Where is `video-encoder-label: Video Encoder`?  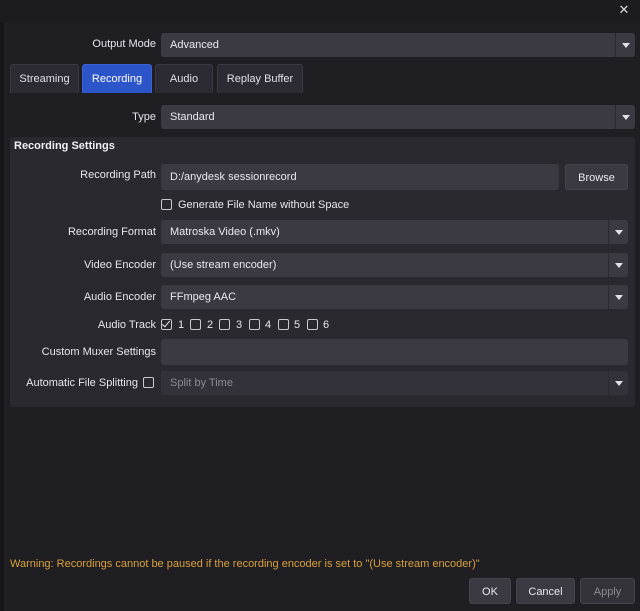 video-encoder-label: Video Encoder is located at coordinates (120, 265).